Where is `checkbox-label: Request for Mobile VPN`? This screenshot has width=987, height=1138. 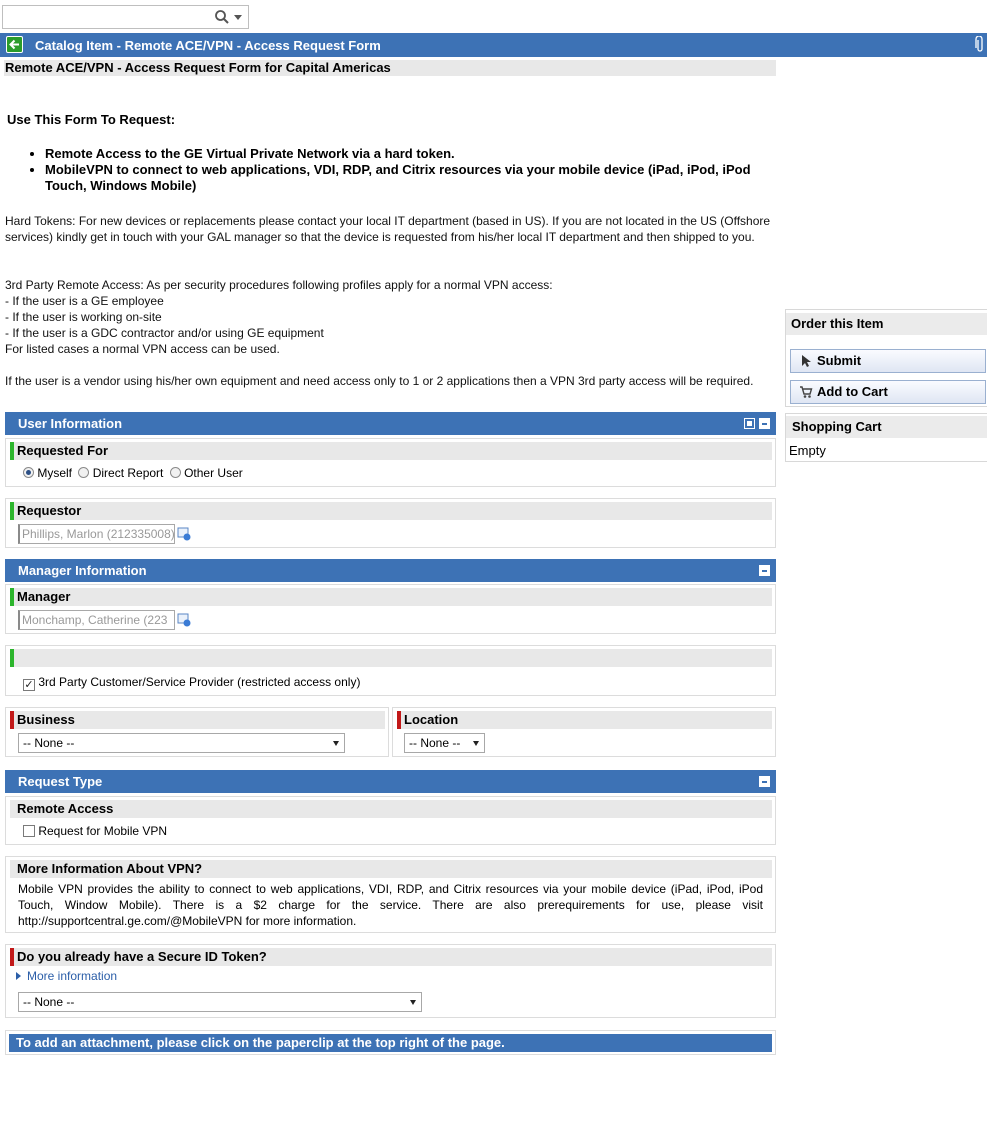
checkbox-label: Request for Mobile VPN is located at coordinates (103, 831).